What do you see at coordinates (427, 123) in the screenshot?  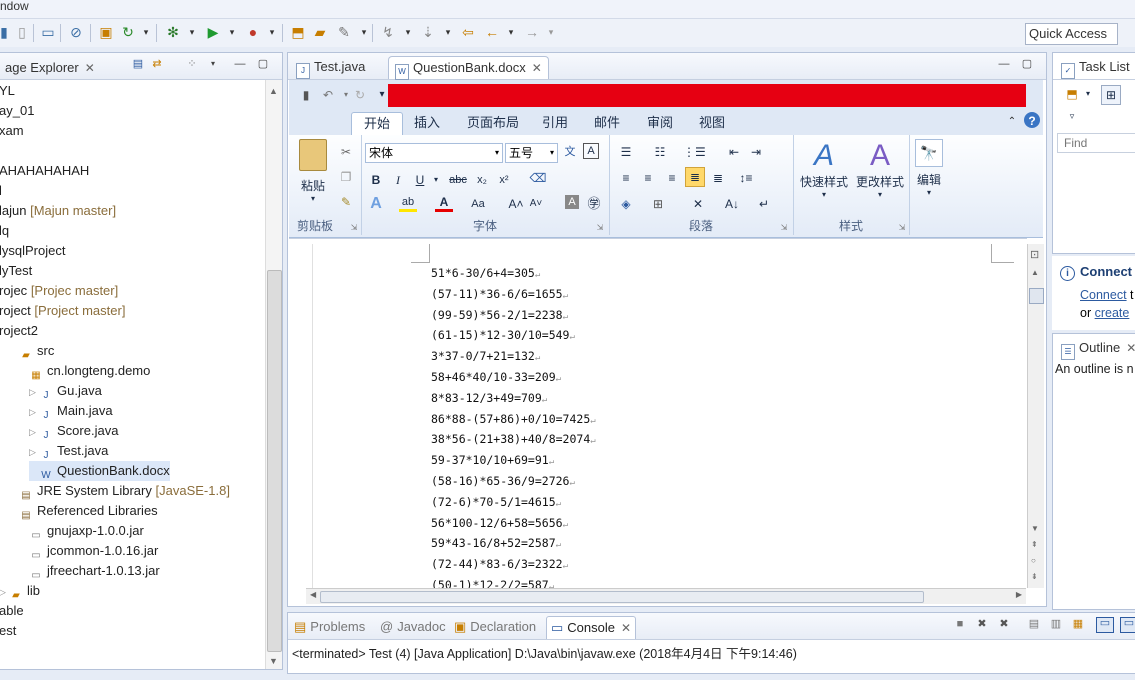 I see `tab-insert: 插入` at bounding box center [427, 123].